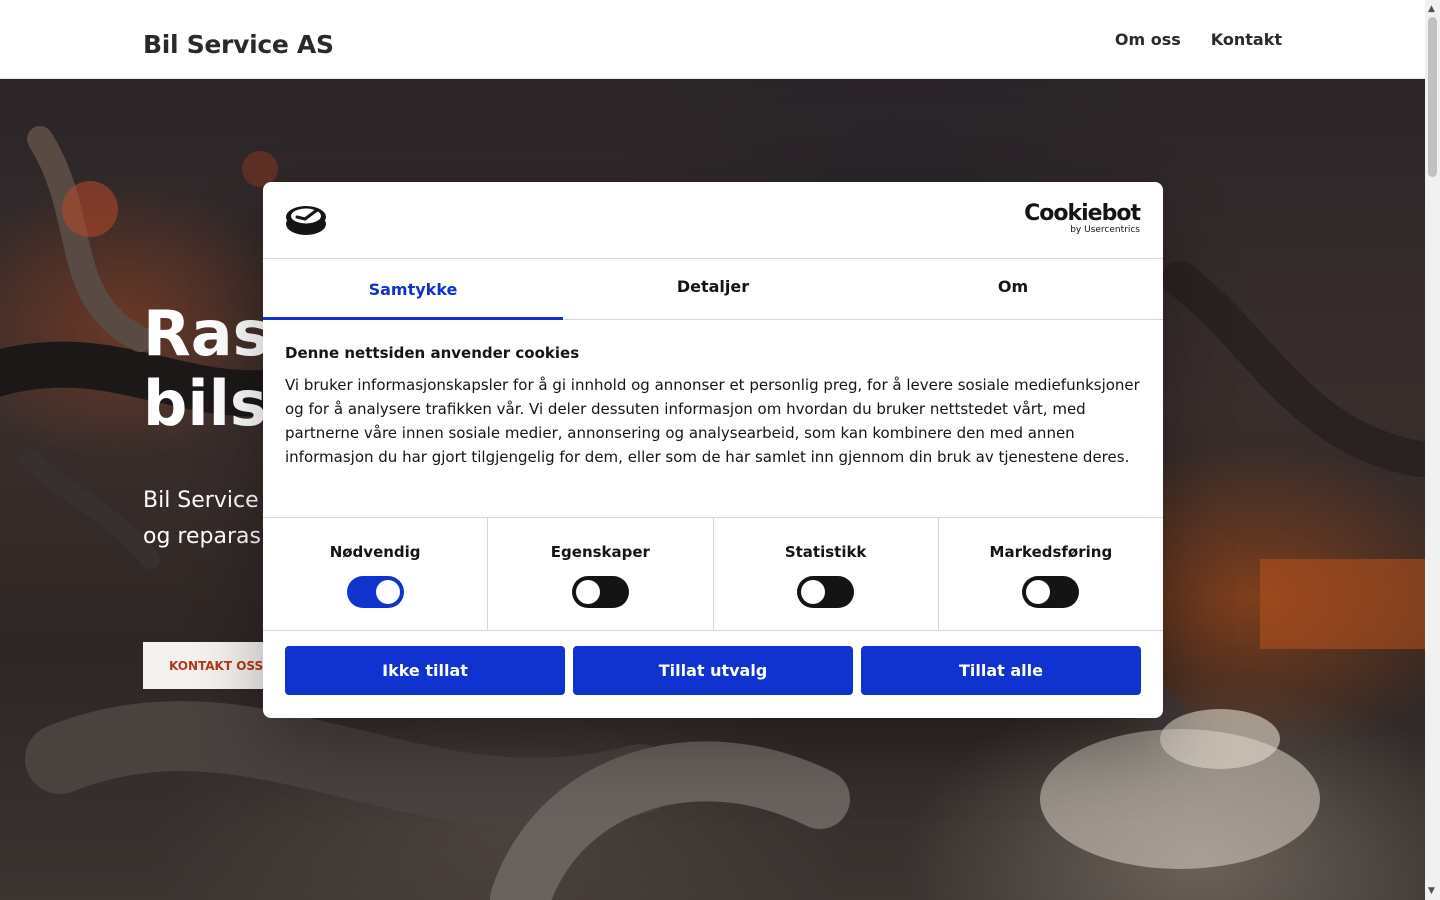 The image size is (1440, 900). I want to click on toggle-label-egenskaper: Egenskaper, so click(600, 552).